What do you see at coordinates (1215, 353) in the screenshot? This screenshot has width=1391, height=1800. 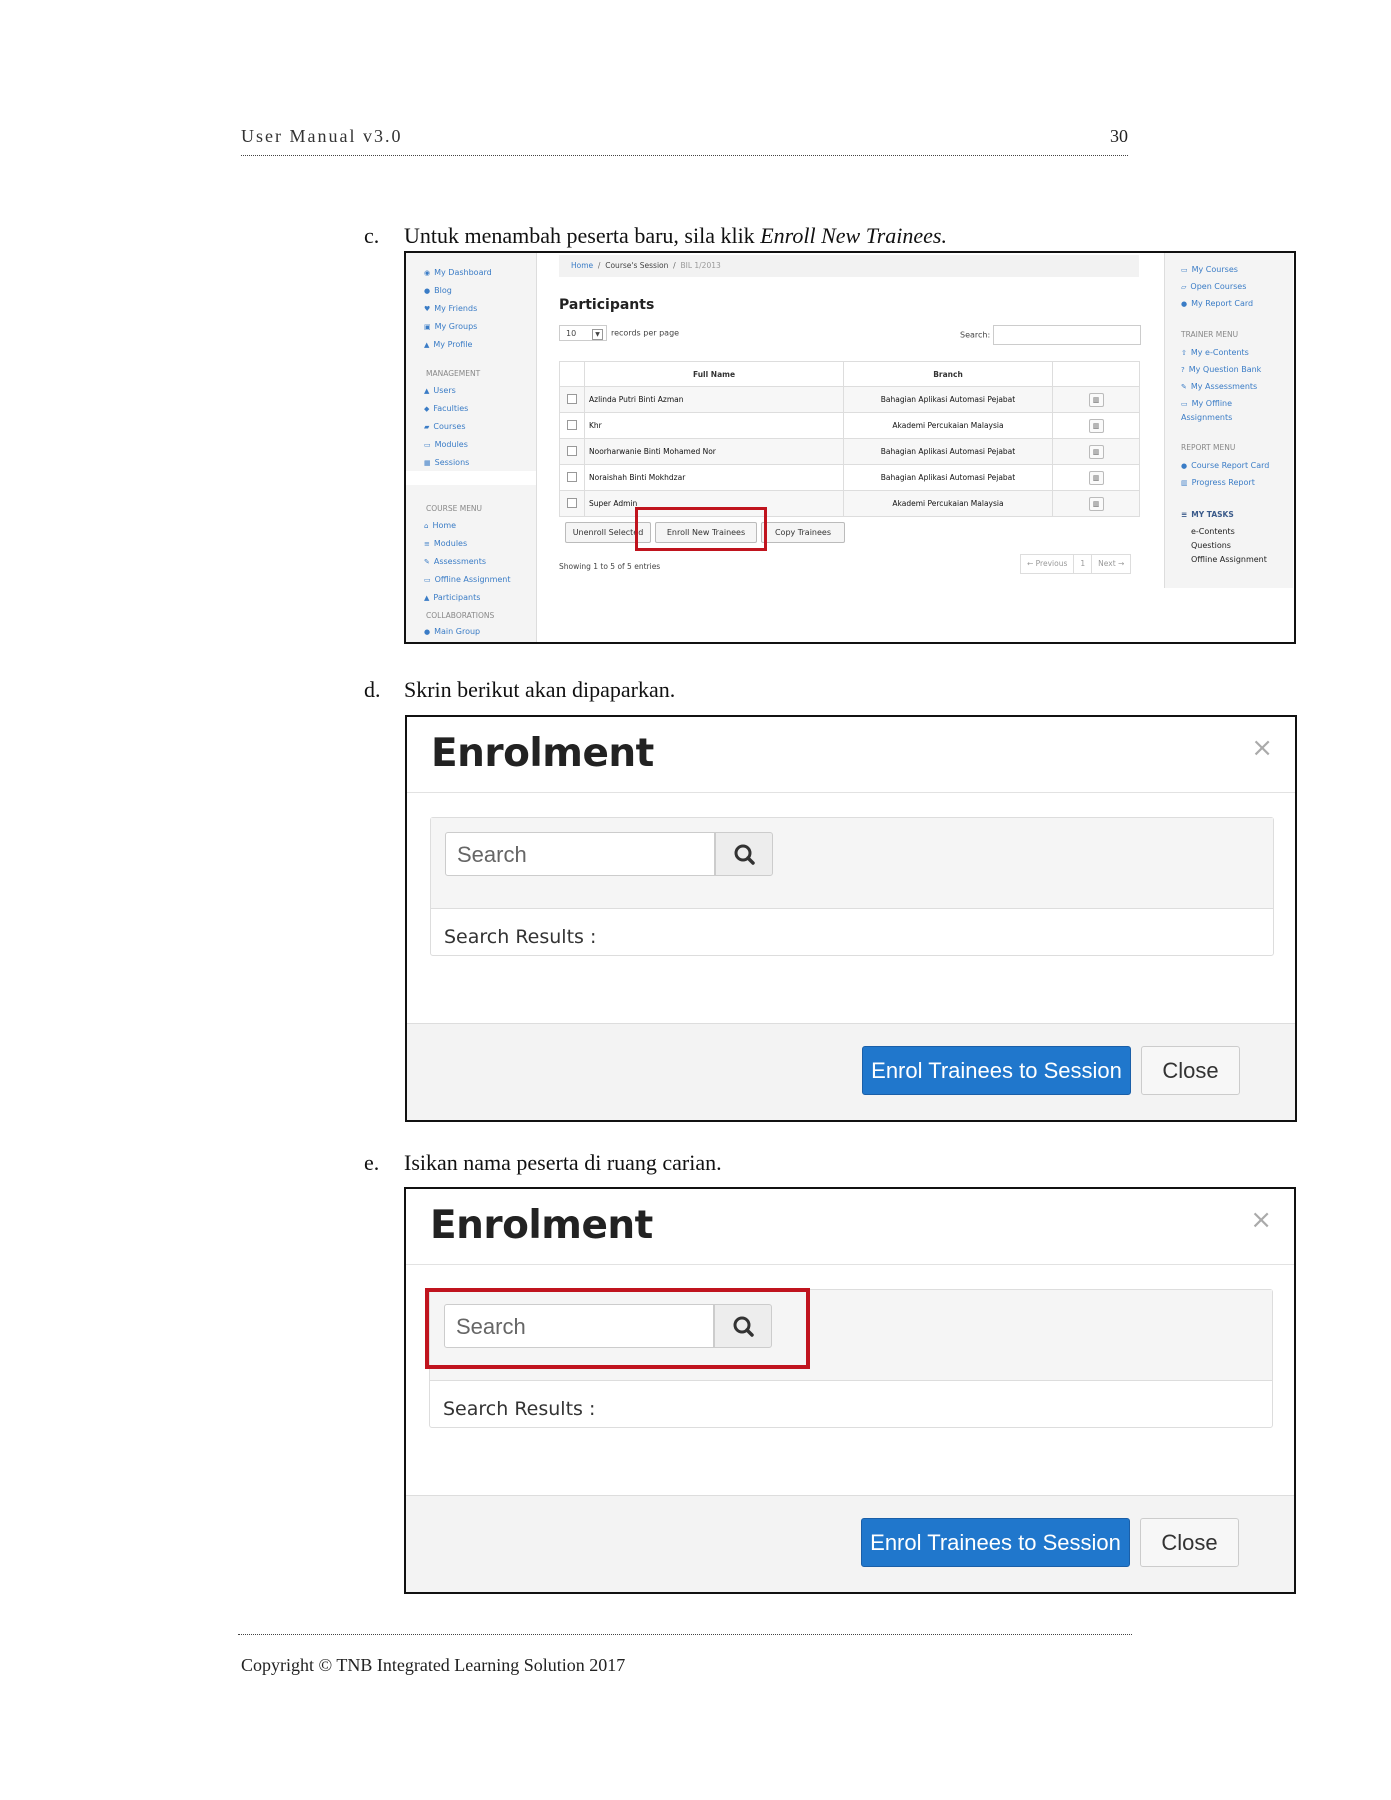 I see `nav-my-e-contents: ⇧ My e-Contents` at bounding box center [1215, 353].